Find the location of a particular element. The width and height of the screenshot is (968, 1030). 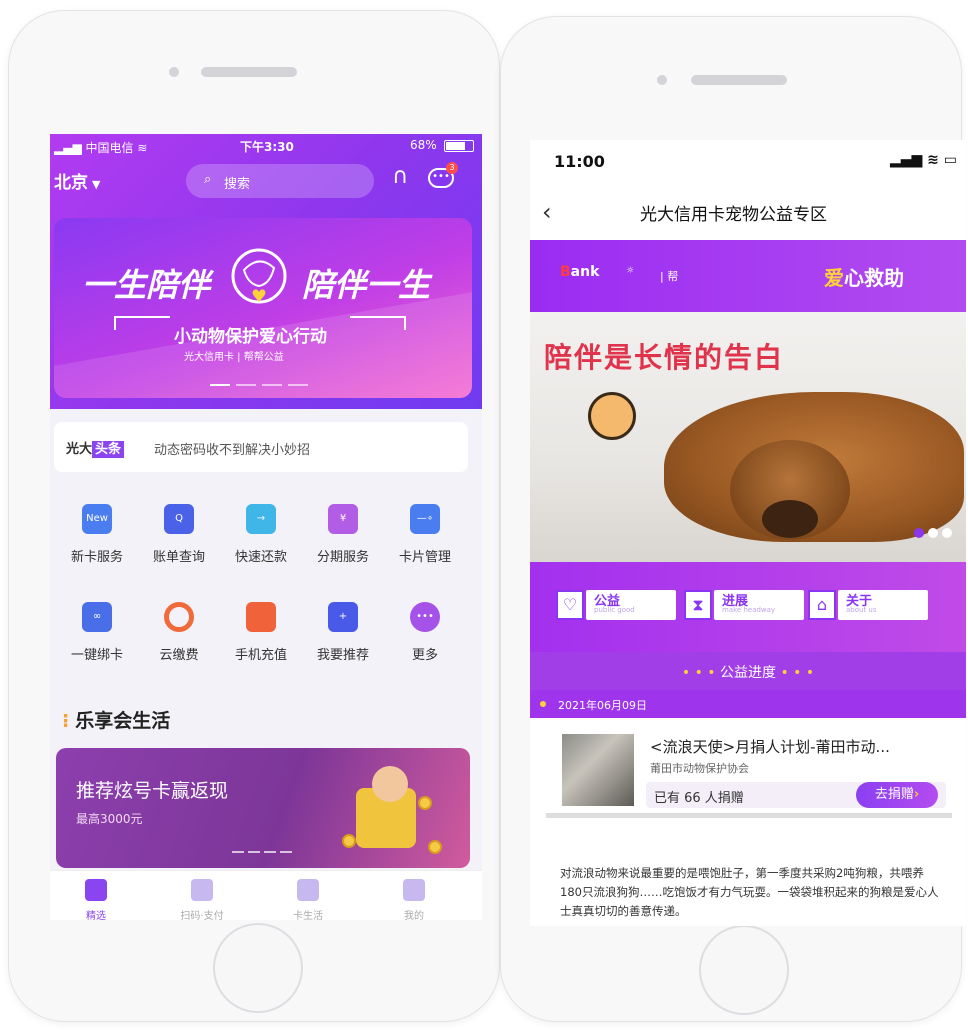

menu-subtitle: make headway is located at coordinates (749, 610).